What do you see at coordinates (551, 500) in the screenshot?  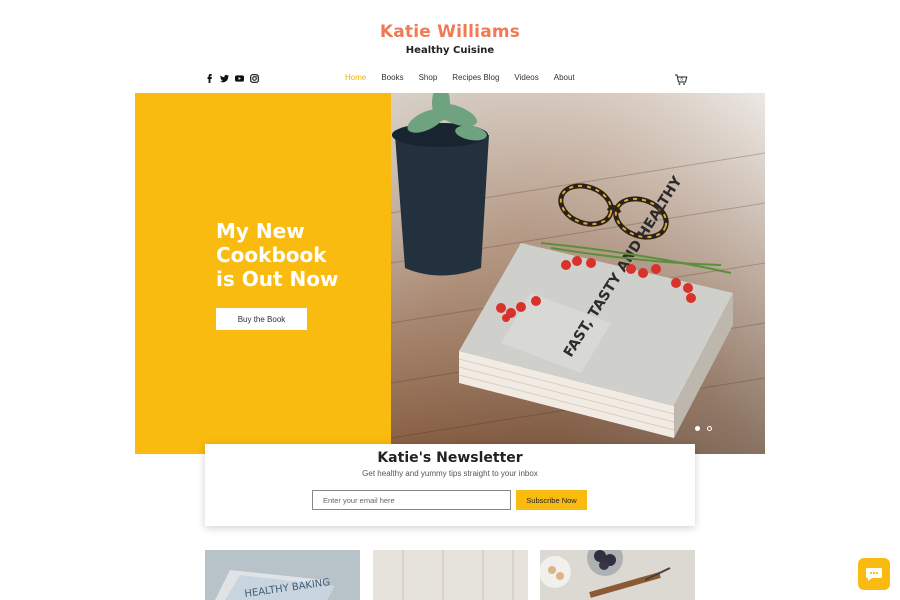 I see `subscribe-button: Subscribe Now` at bounding box center [551, 500].